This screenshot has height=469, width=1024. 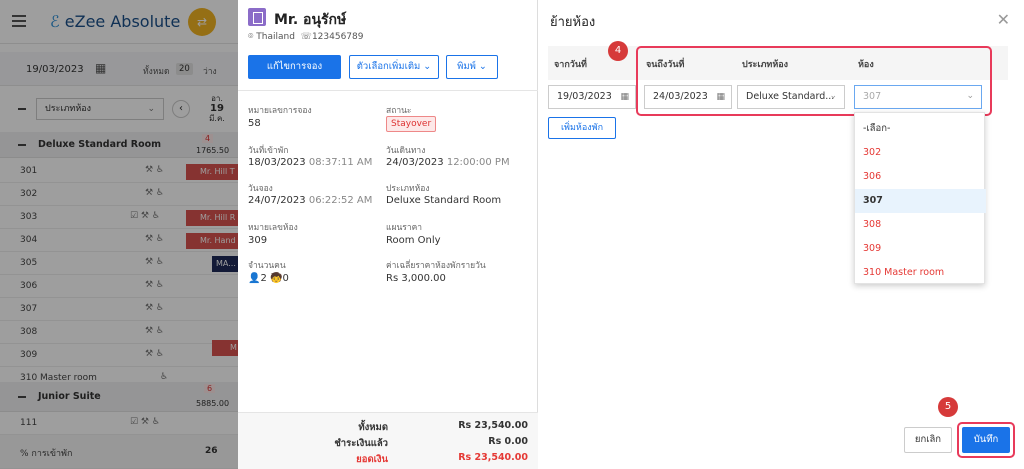 I want to click on room-type-label: ประเภทห้อง, so click(x=408, y=189).